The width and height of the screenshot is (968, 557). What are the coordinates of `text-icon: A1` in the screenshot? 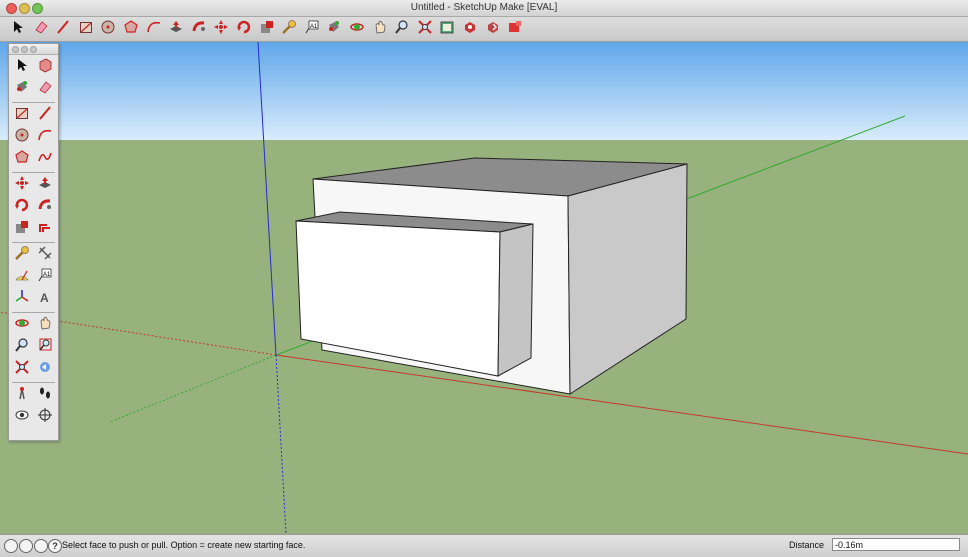 It's located at (312, 29).